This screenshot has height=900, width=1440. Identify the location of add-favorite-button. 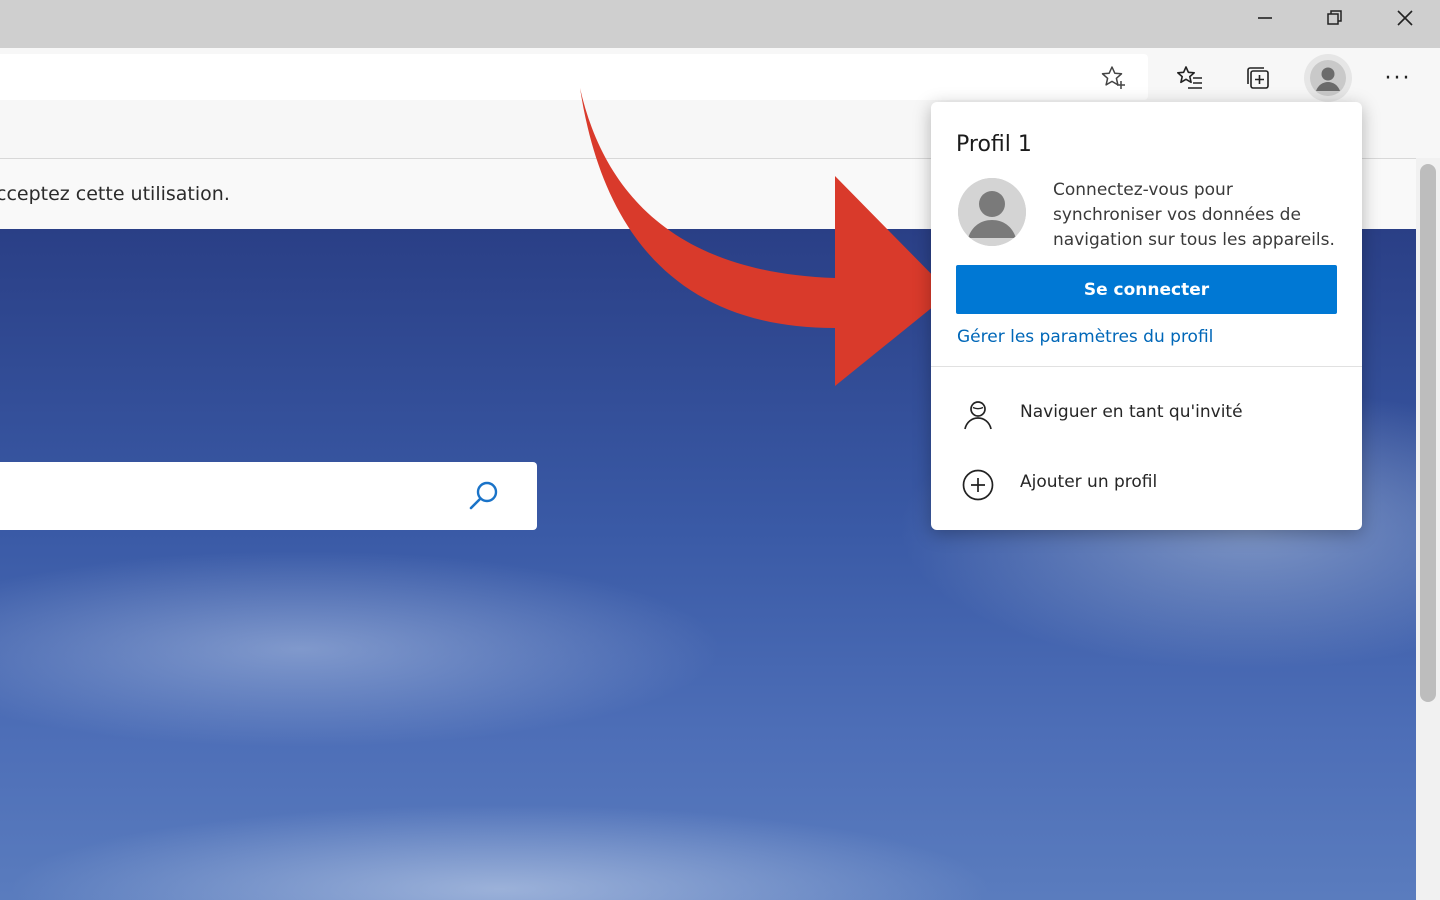
(1114, 78).